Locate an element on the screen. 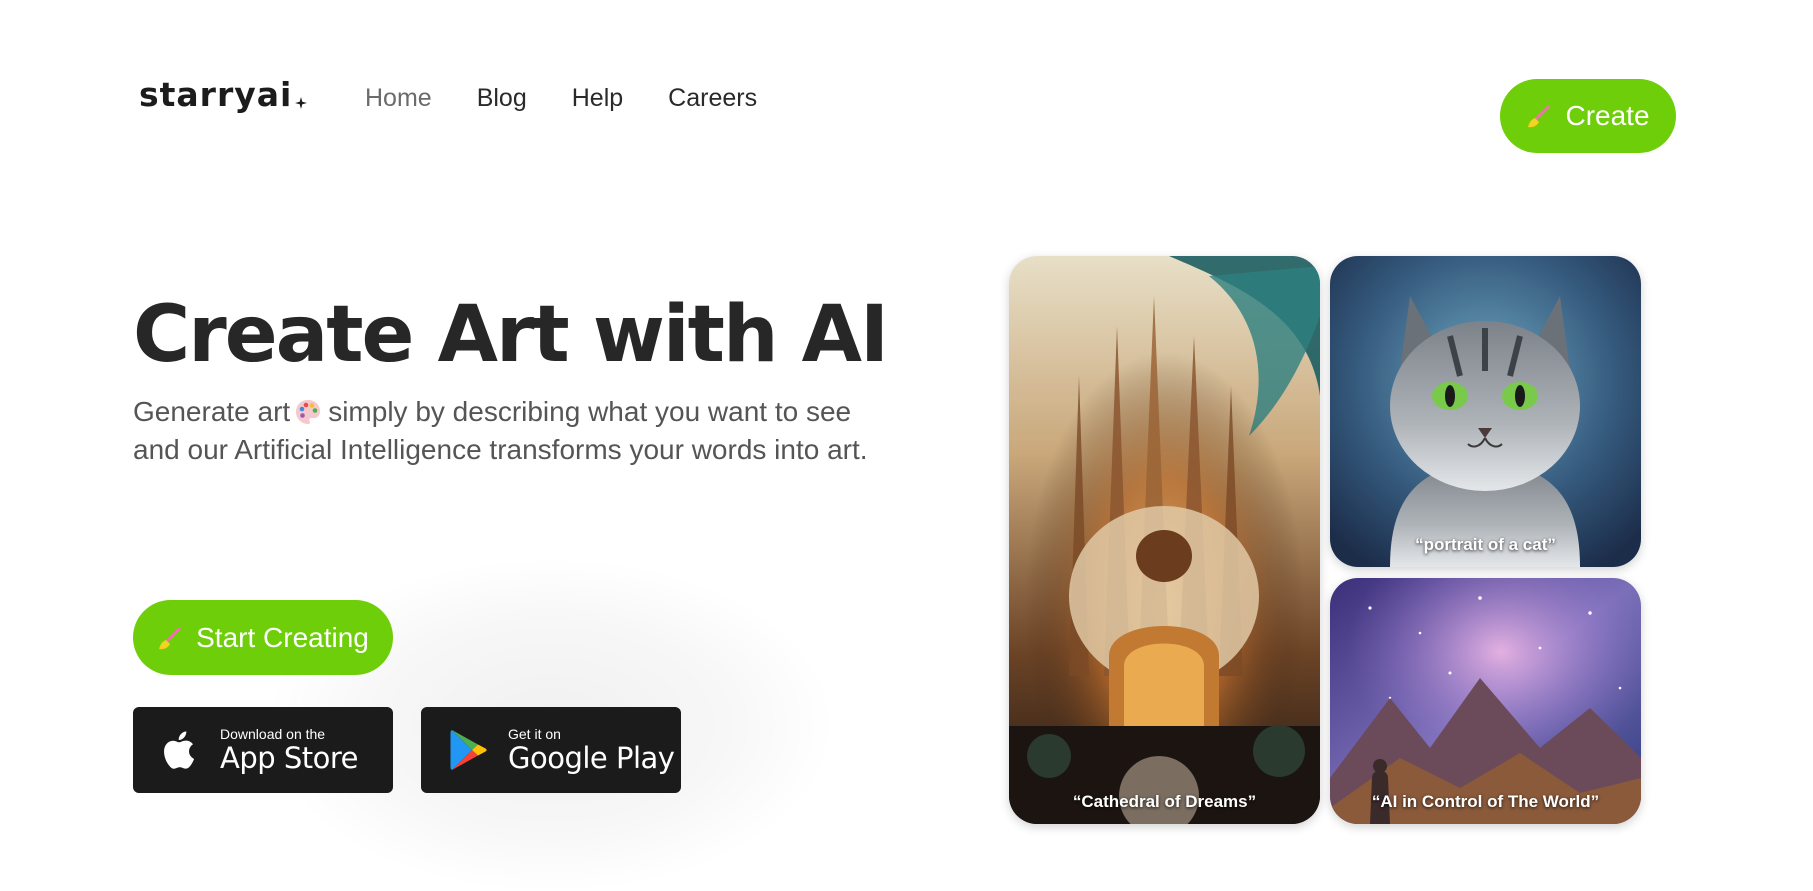 The image size is (1813, 891). hero-title: Create Art with AI is located at coordinates (511, 335).